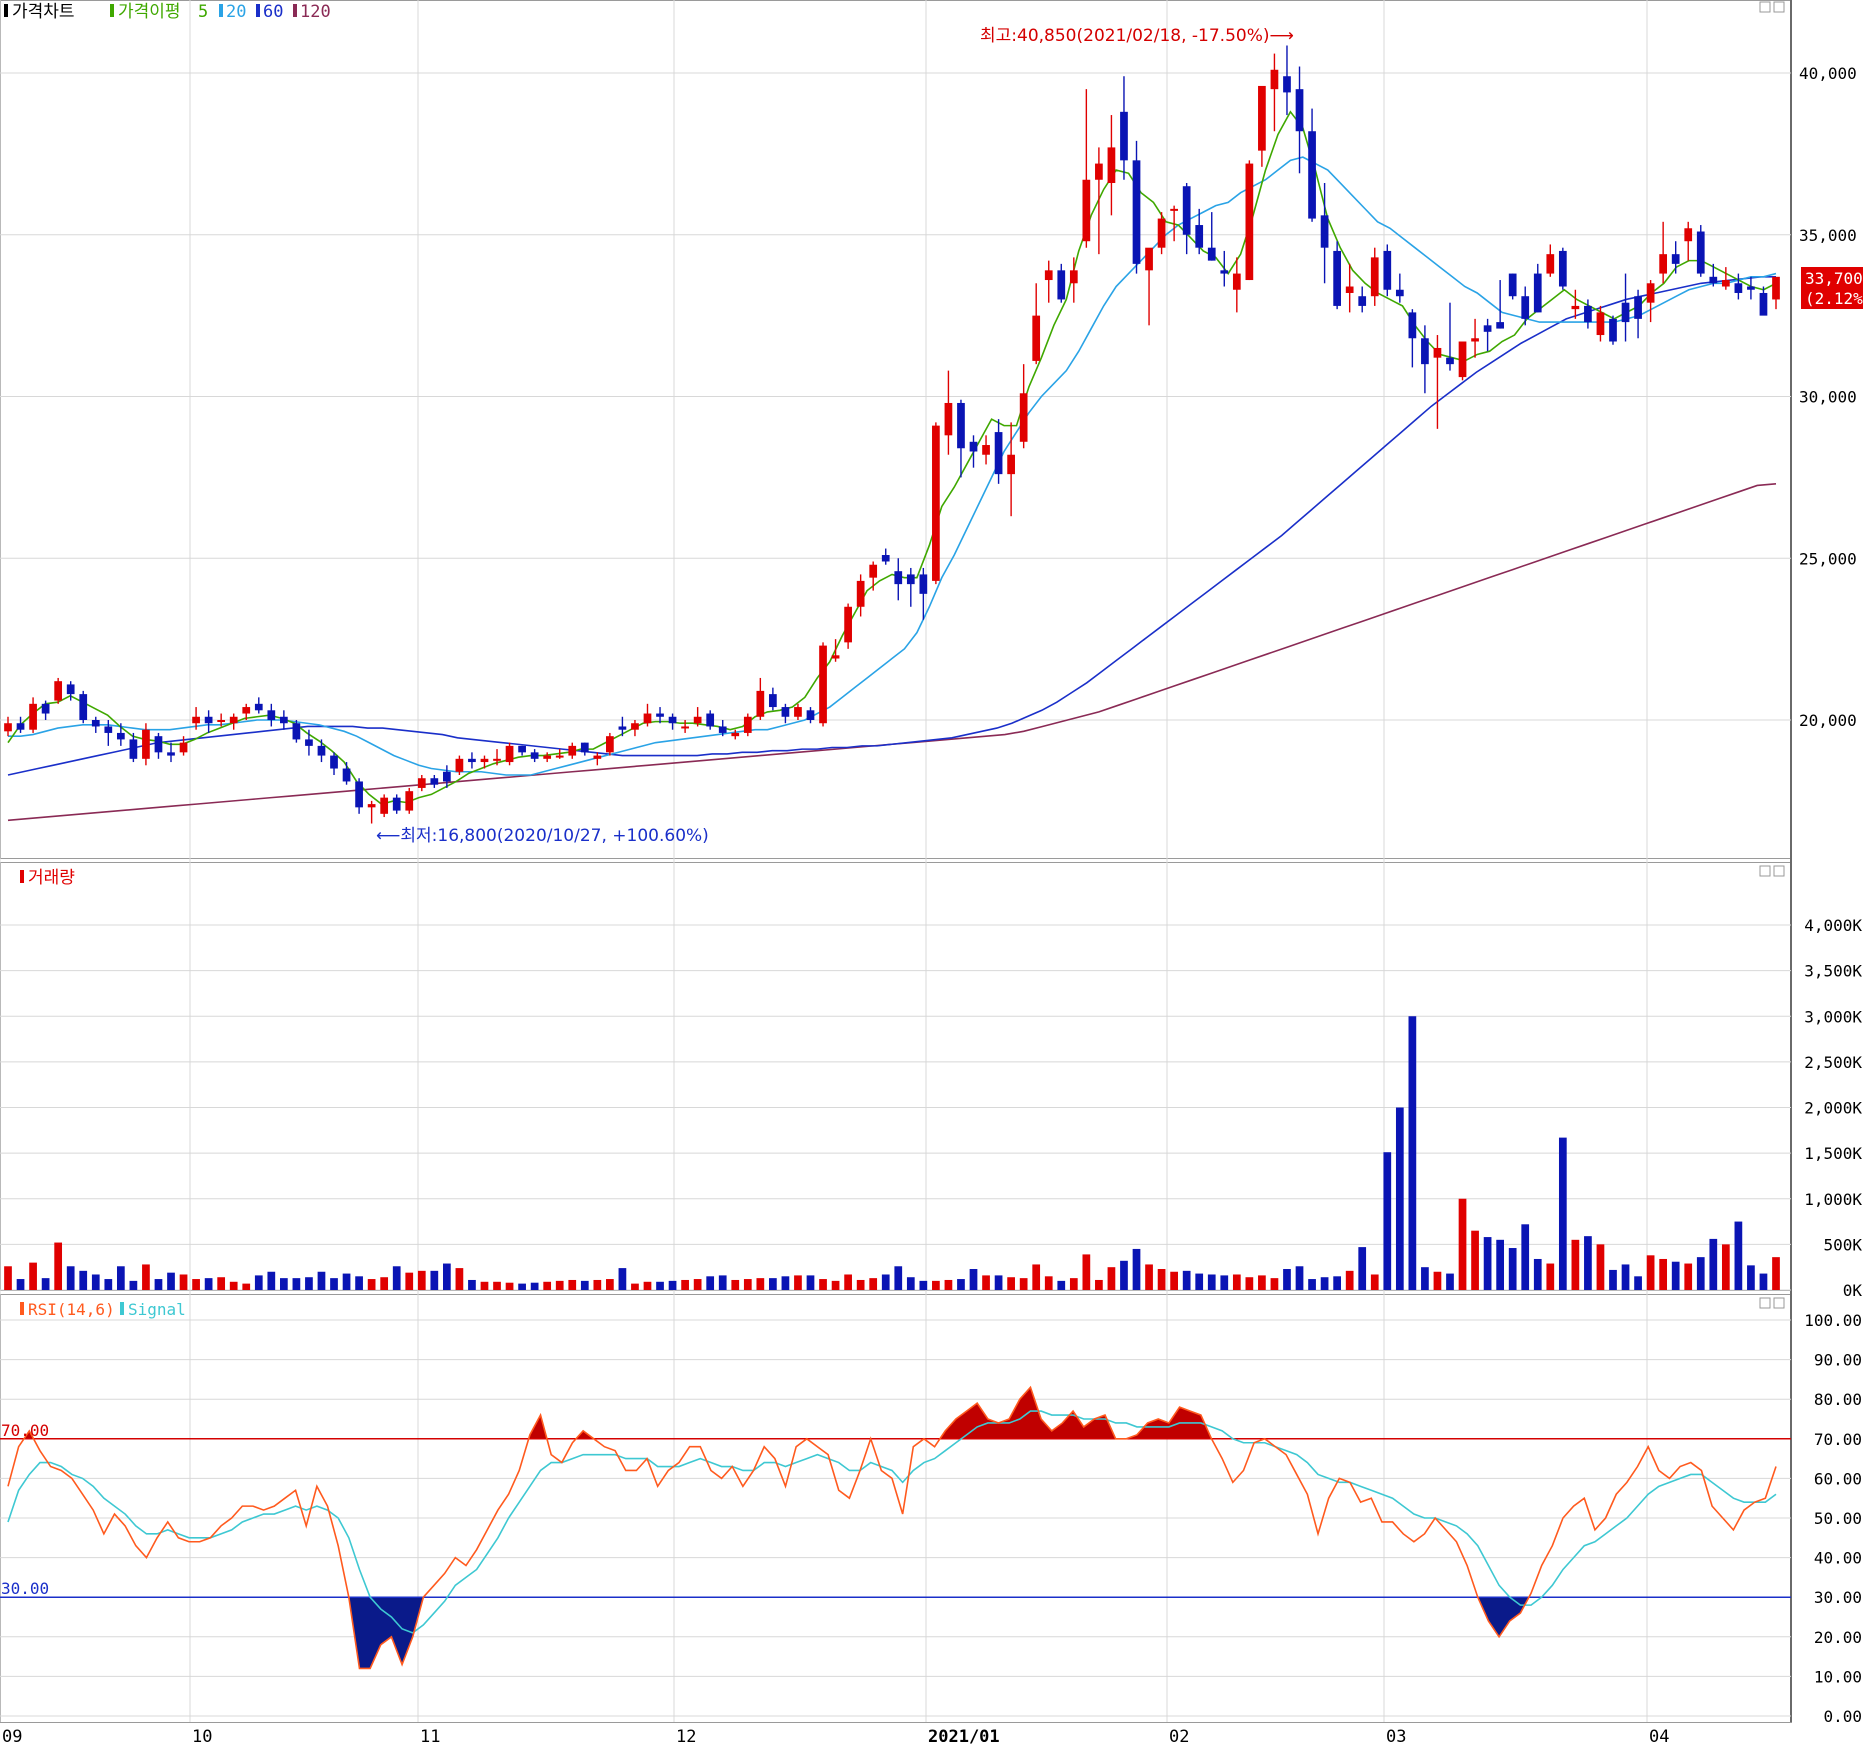  I want to click on ma60-label: 60, so click(273, 12).